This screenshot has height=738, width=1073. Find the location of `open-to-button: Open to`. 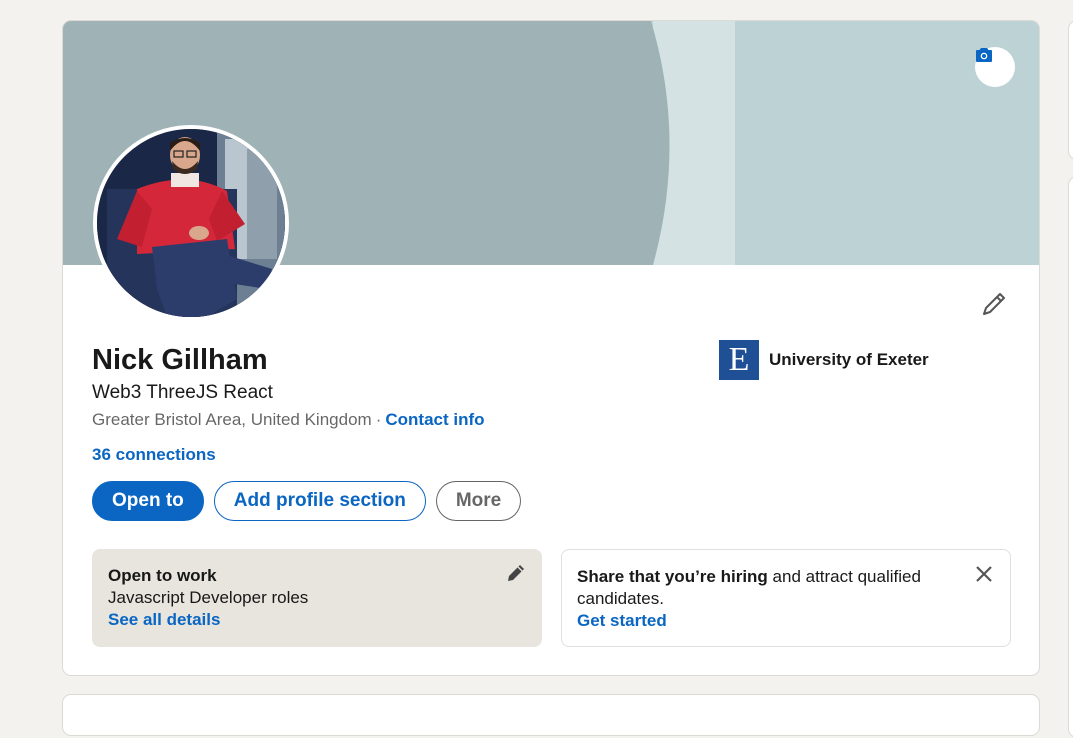

open-to-button: Open to is located at coordinates (148, 501).